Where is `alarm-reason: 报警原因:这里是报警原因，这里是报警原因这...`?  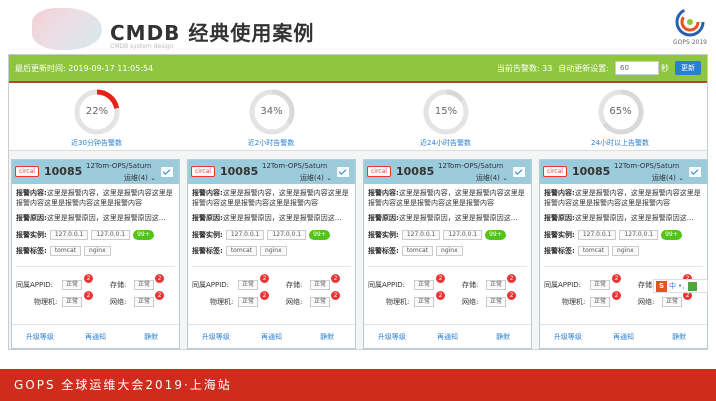 alarm-reason: 报警原因:这里是报警原因，这里是报警原因这... is located at coordinates (91, 218).